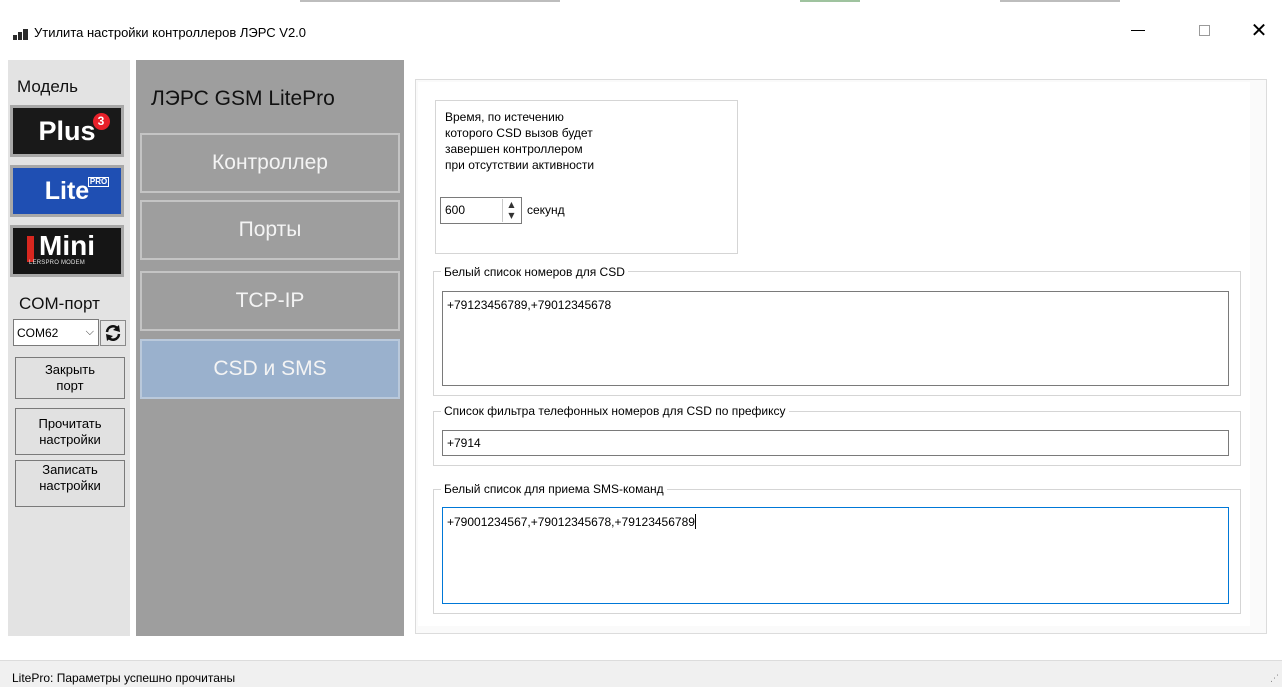 The width and height of the screenshot is (1282, 687). Describe the element at coordinates (30, 249) in the screenshot. I see `mini-logo-bar` at that location.